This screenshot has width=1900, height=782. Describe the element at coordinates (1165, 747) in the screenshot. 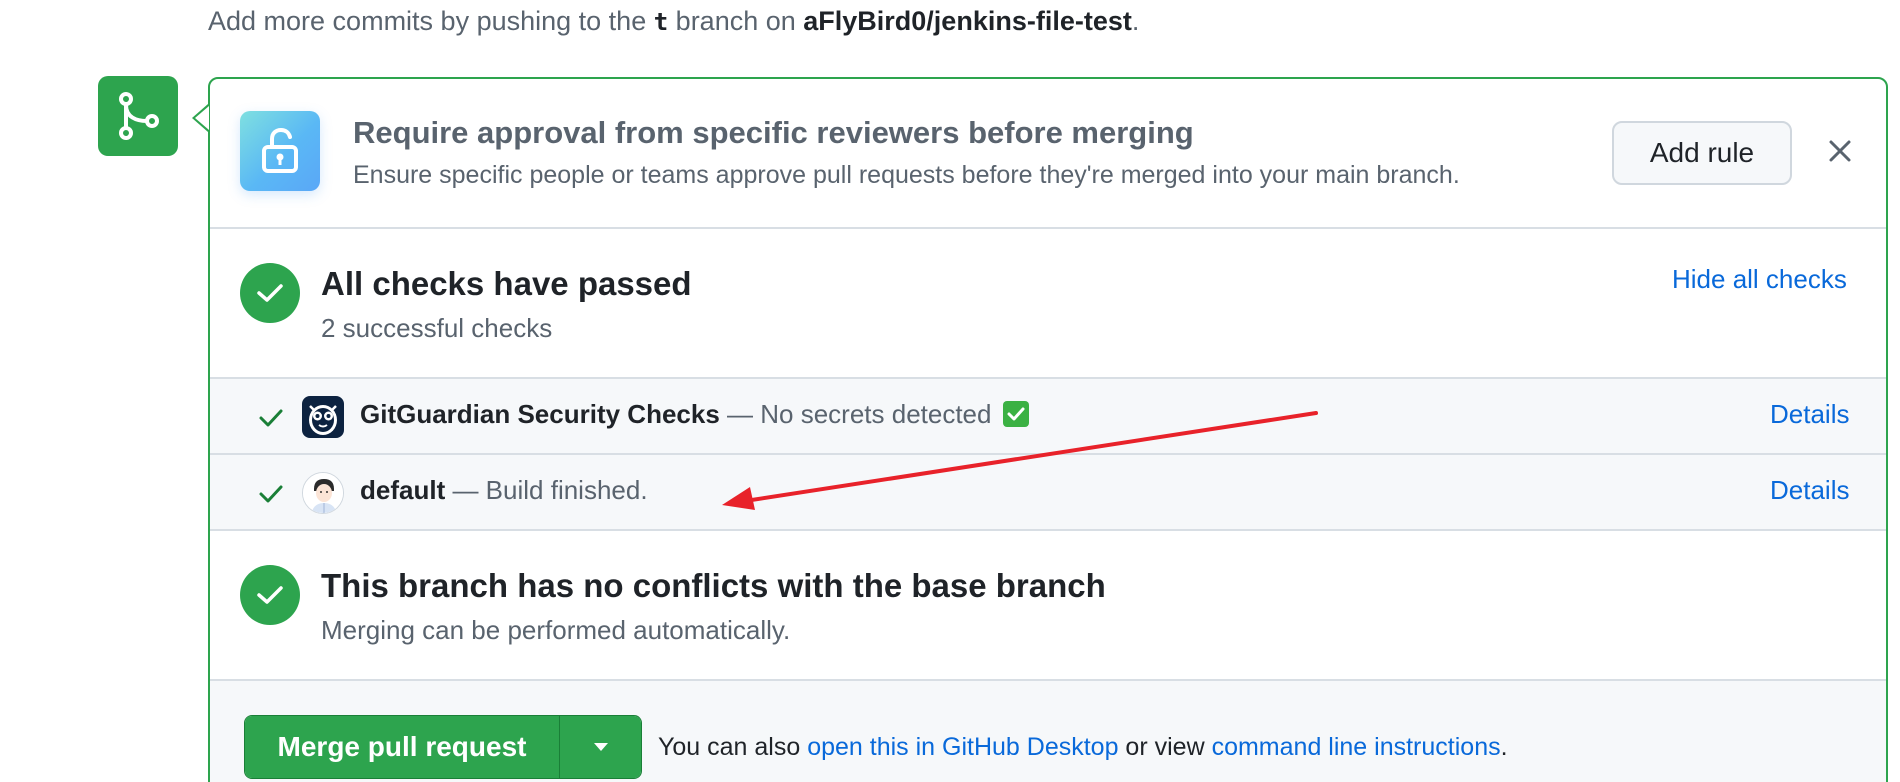

I see `note-middle: or view` at that location.